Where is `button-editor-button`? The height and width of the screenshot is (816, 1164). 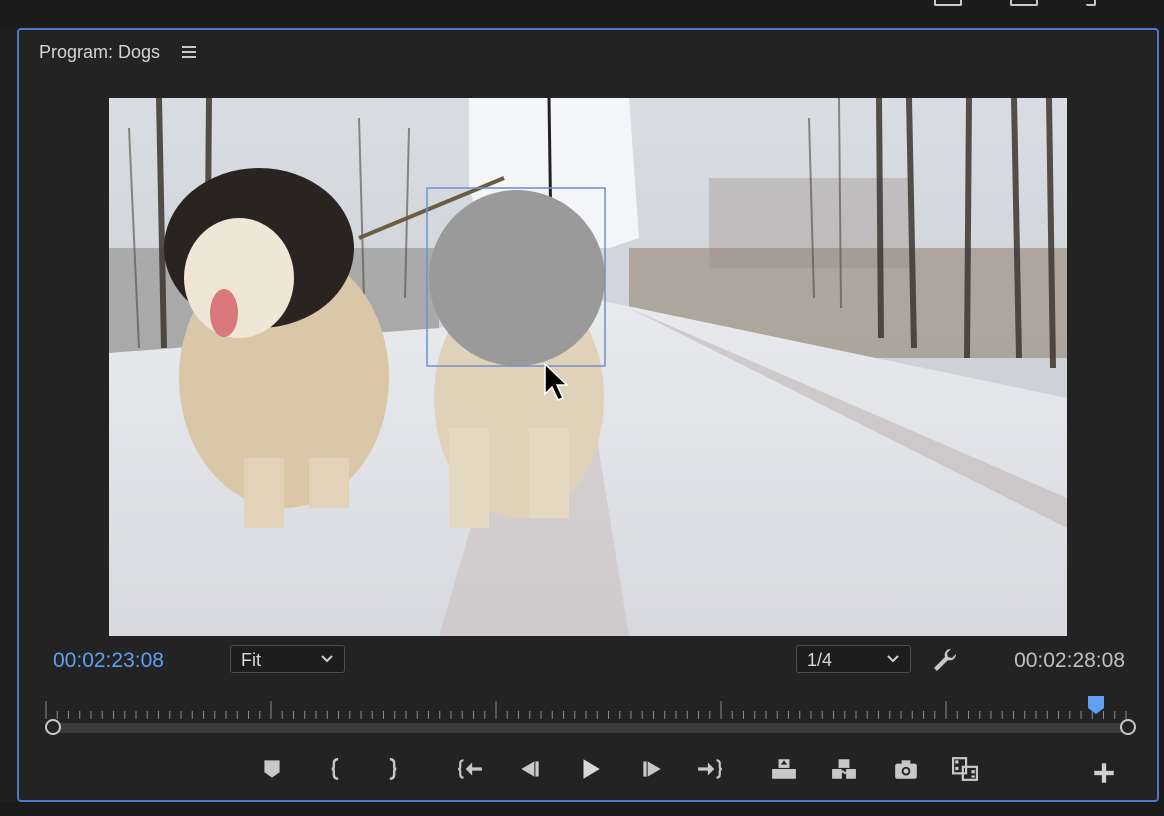
button-editor-button is located at coordinates (1104, 773).